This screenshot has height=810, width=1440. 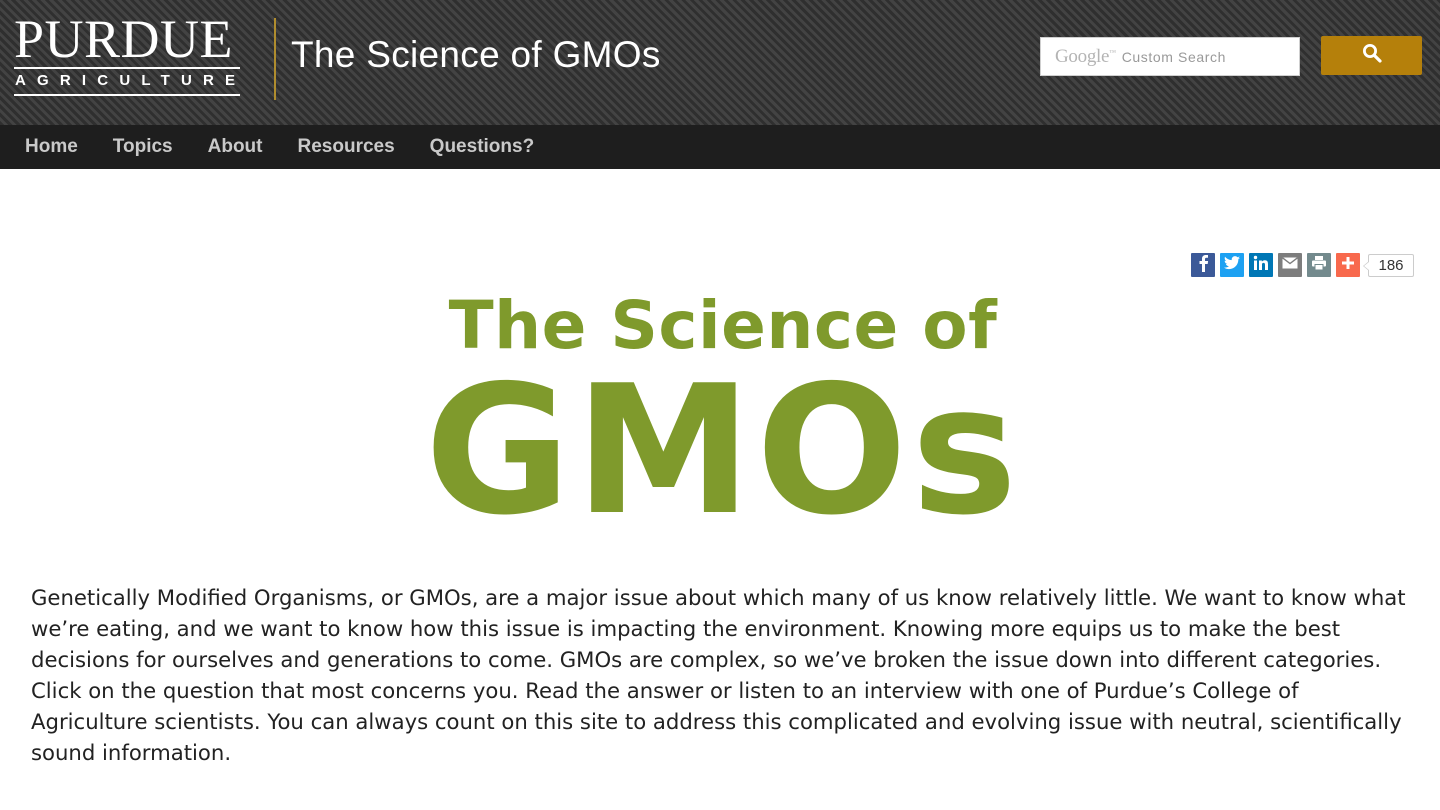 I want to click on email-share-button, so click(x=1290, y=265).